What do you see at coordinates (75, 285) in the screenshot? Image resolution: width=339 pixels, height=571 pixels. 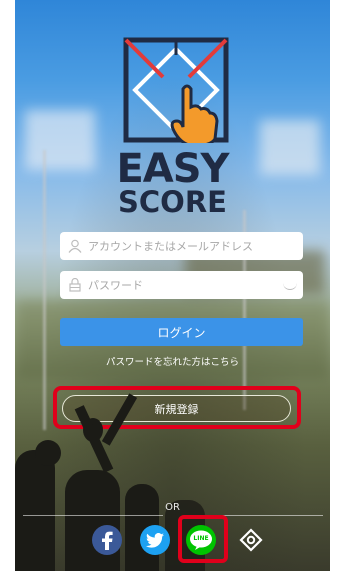 I see `lock-icon` at bounding box center [75, 285].